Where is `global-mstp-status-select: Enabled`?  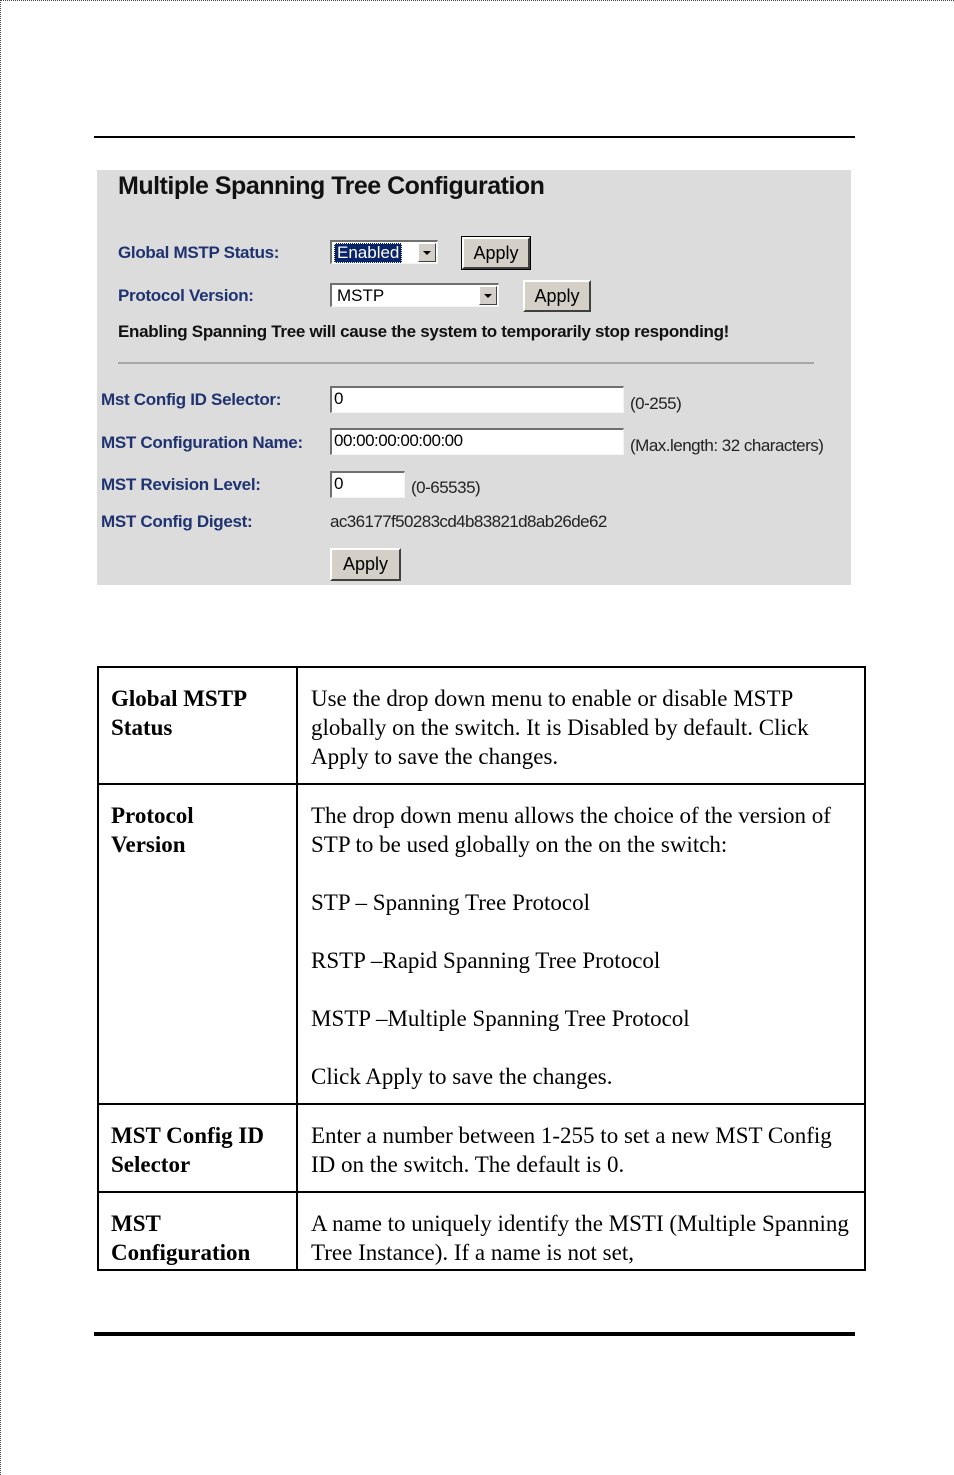
global-mstp-status-select: Enabled is located at coordinates (384, 252).